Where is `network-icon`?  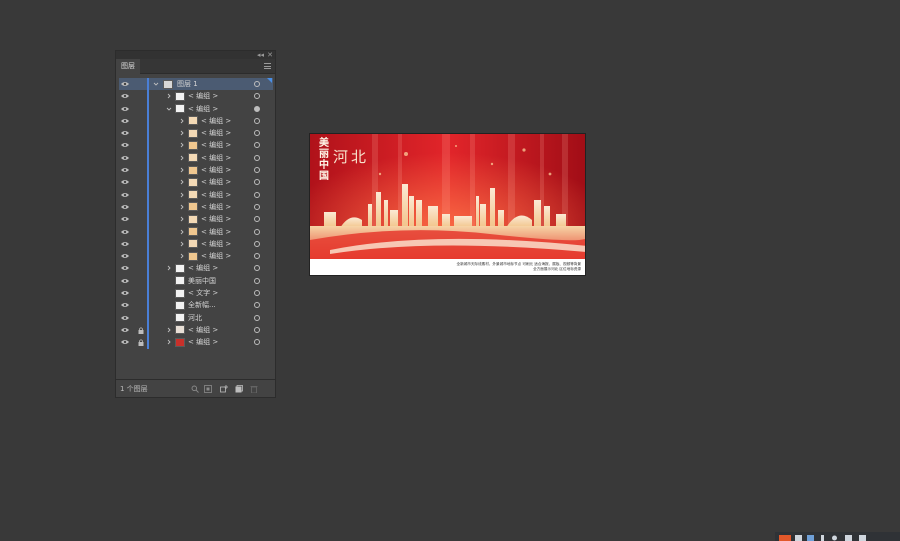
network-icon is located at coordinates (810, 538).